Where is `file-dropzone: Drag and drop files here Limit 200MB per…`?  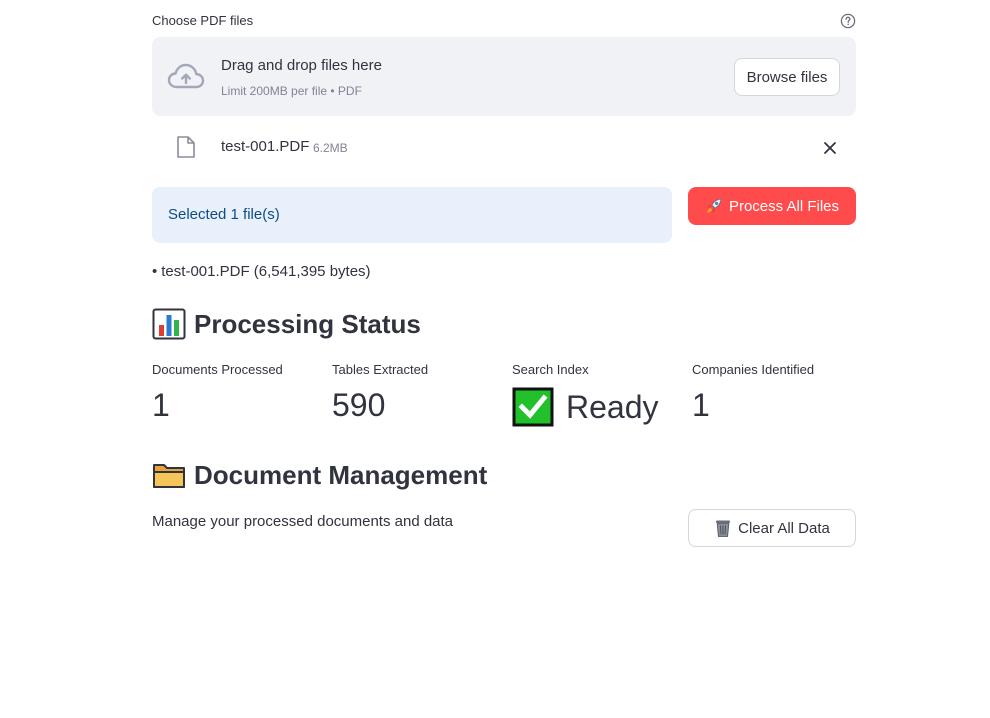
file-dropzone: Drag and drop files here Limit 200MB per… is located at coordinates (504, 76).